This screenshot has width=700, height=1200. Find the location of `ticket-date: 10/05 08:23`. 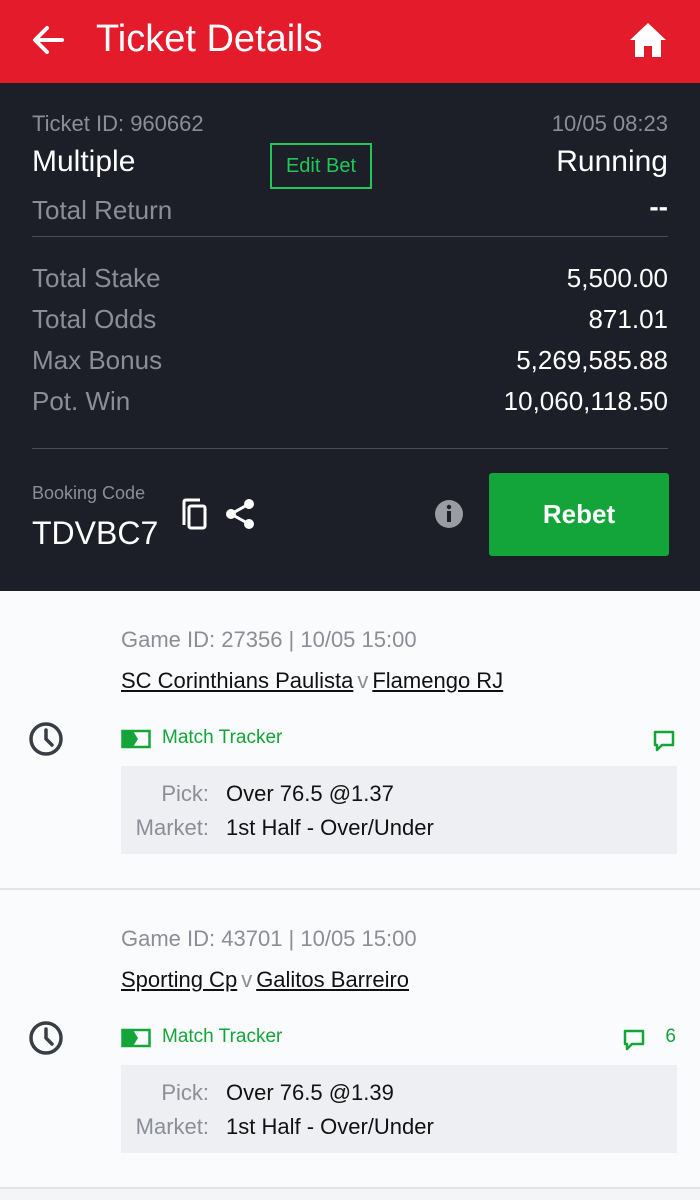

ticket-date: 10/05 08:23 is located at coordinates (609, 123).